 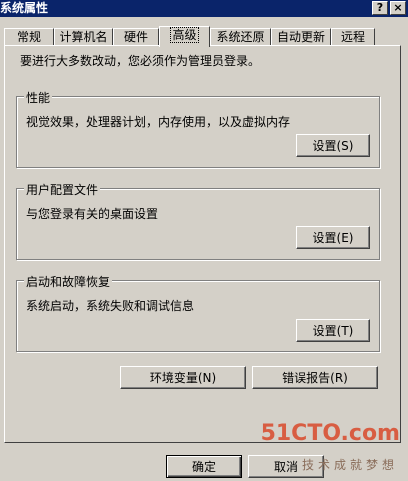 I want to click on tab-hardware: 硬件, so click(x=136, y=37).